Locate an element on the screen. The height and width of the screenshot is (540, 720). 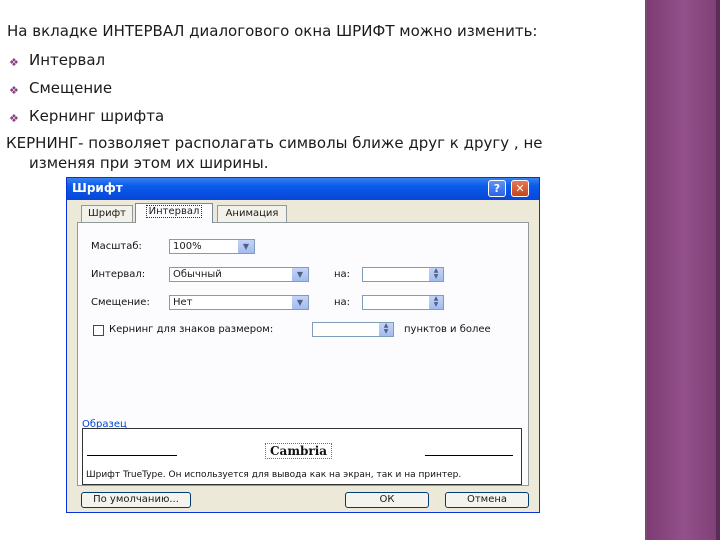
bullet-item: Интервал is located at coordinates (67, 60).